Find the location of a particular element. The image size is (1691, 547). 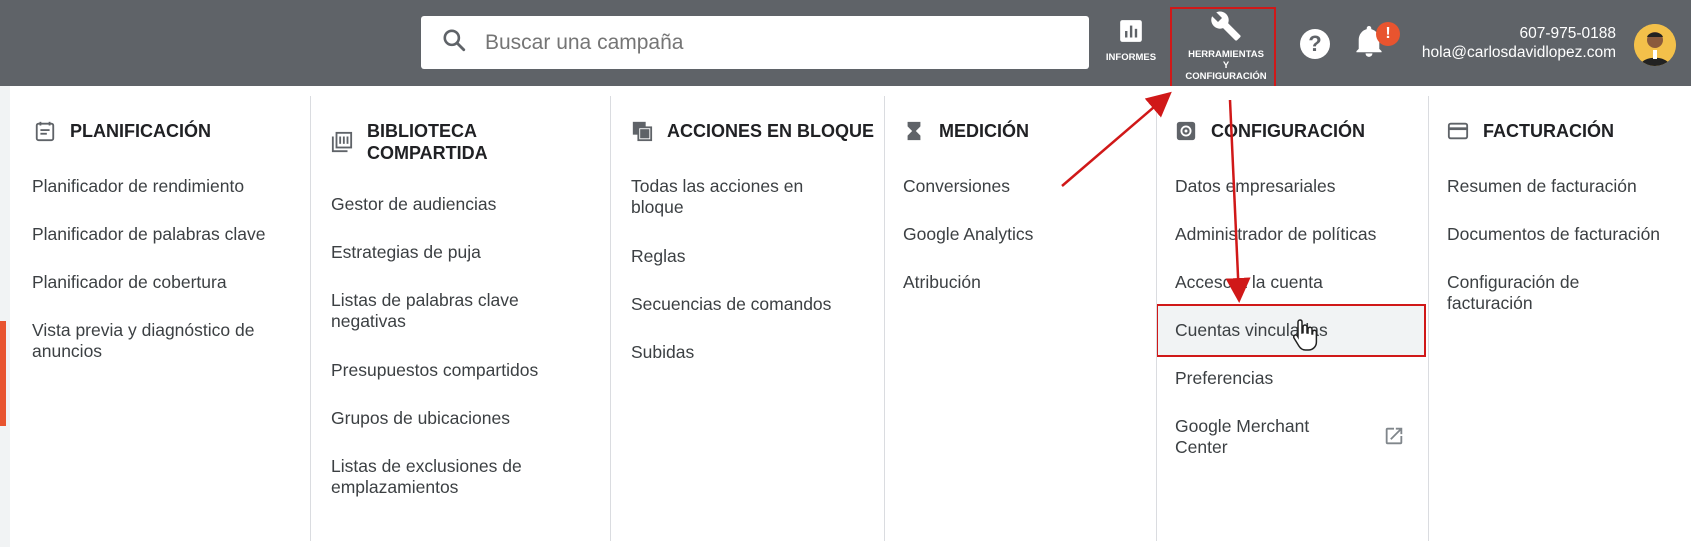

annotation-arrows is located at coordinates (1156, 197).